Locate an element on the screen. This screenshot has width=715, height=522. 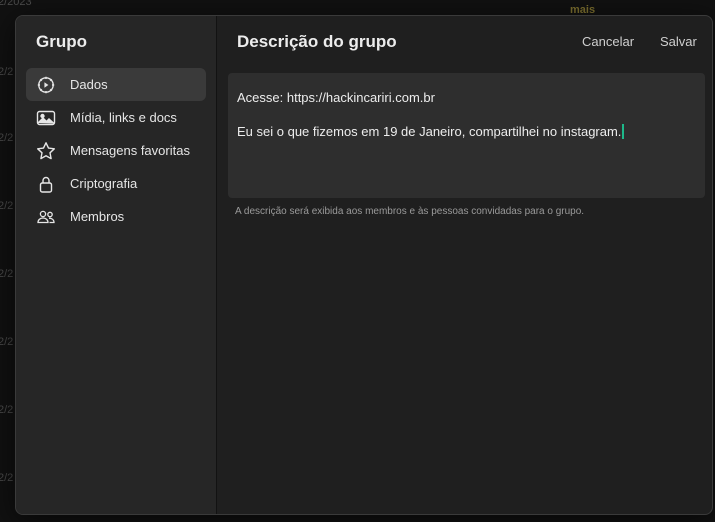
text-caret is located at coordinates (623, 131).